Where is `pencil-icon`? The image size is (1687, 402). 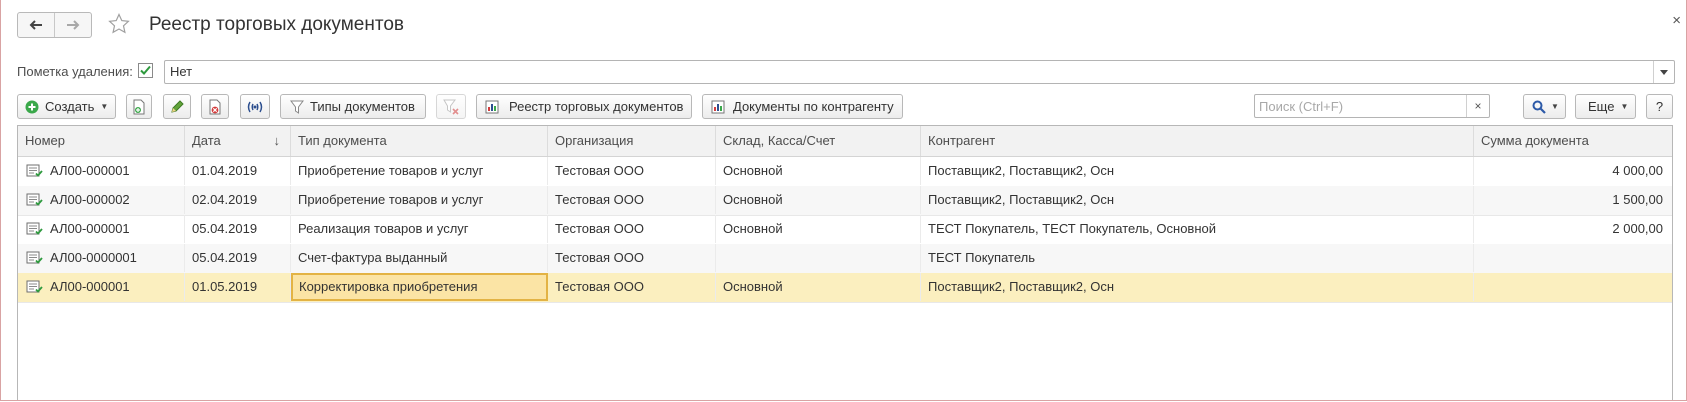 pencil-icon is located at coordinates (177, 106).